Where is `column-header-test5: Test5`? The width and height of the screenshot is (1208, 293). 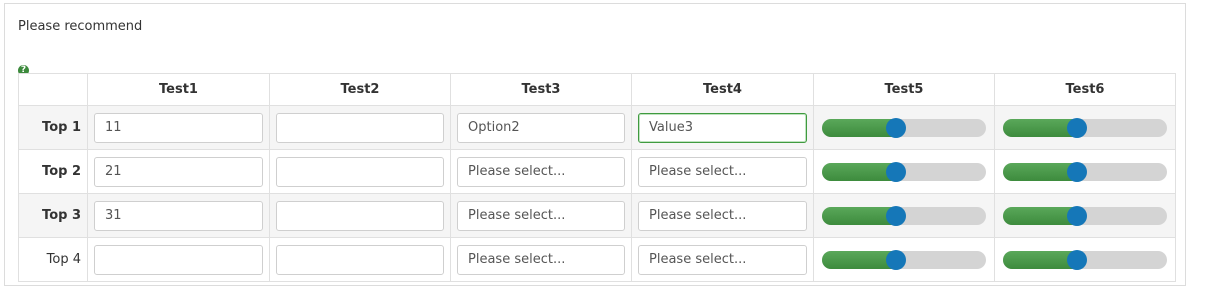 column-header-test5: Test5 is located at coordinates (904, 89).